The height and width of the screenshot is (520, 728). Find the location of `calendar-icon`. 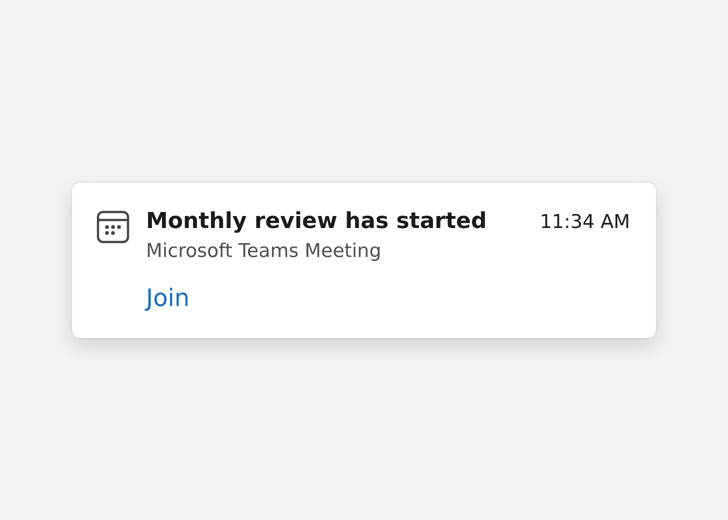

calendar-icon is located at coordinates (113, 227).